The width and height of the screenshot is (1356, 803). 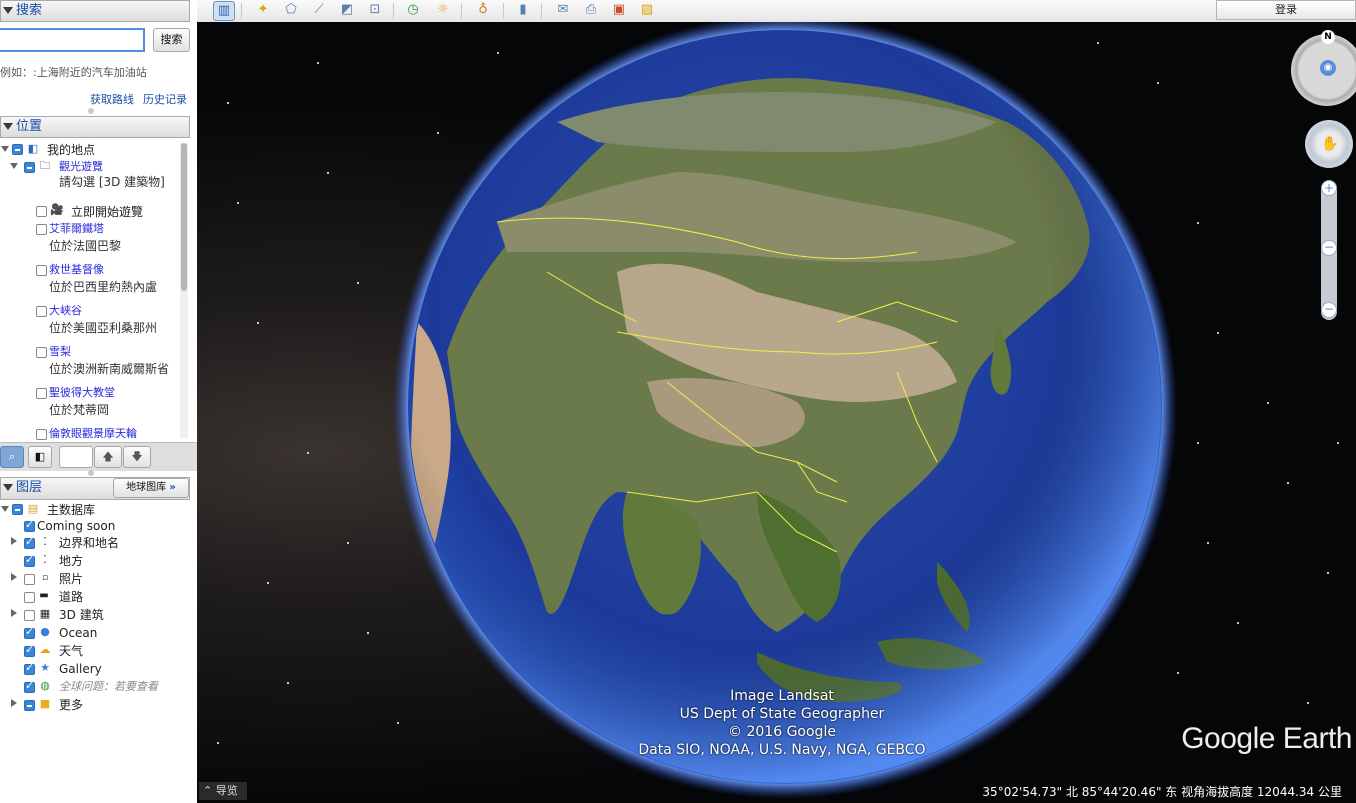 I want to click on search-button: 搜索, so click(x=171, y=40).